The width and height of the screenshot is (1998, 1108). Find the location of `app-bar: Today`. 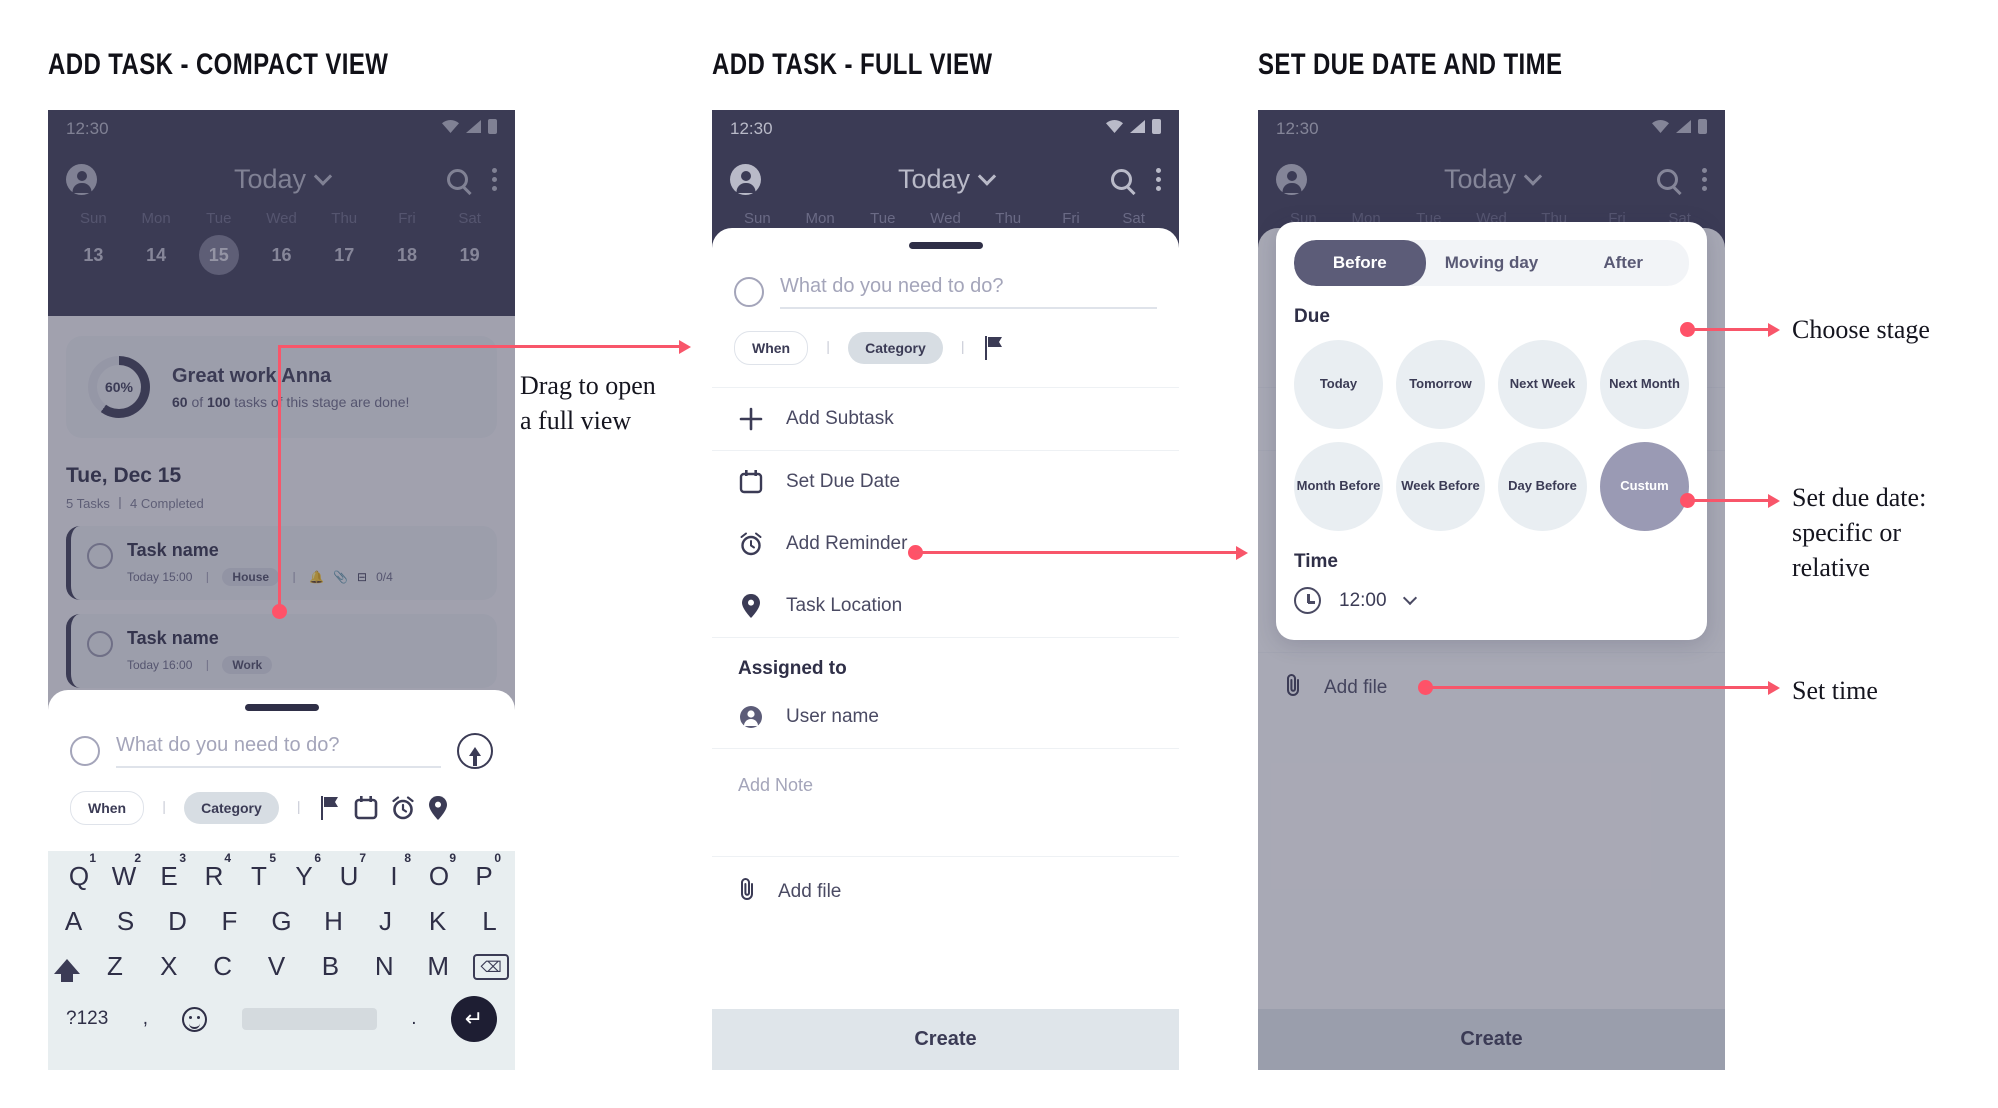

app-bar: Today is located at coordinates (945, 179).